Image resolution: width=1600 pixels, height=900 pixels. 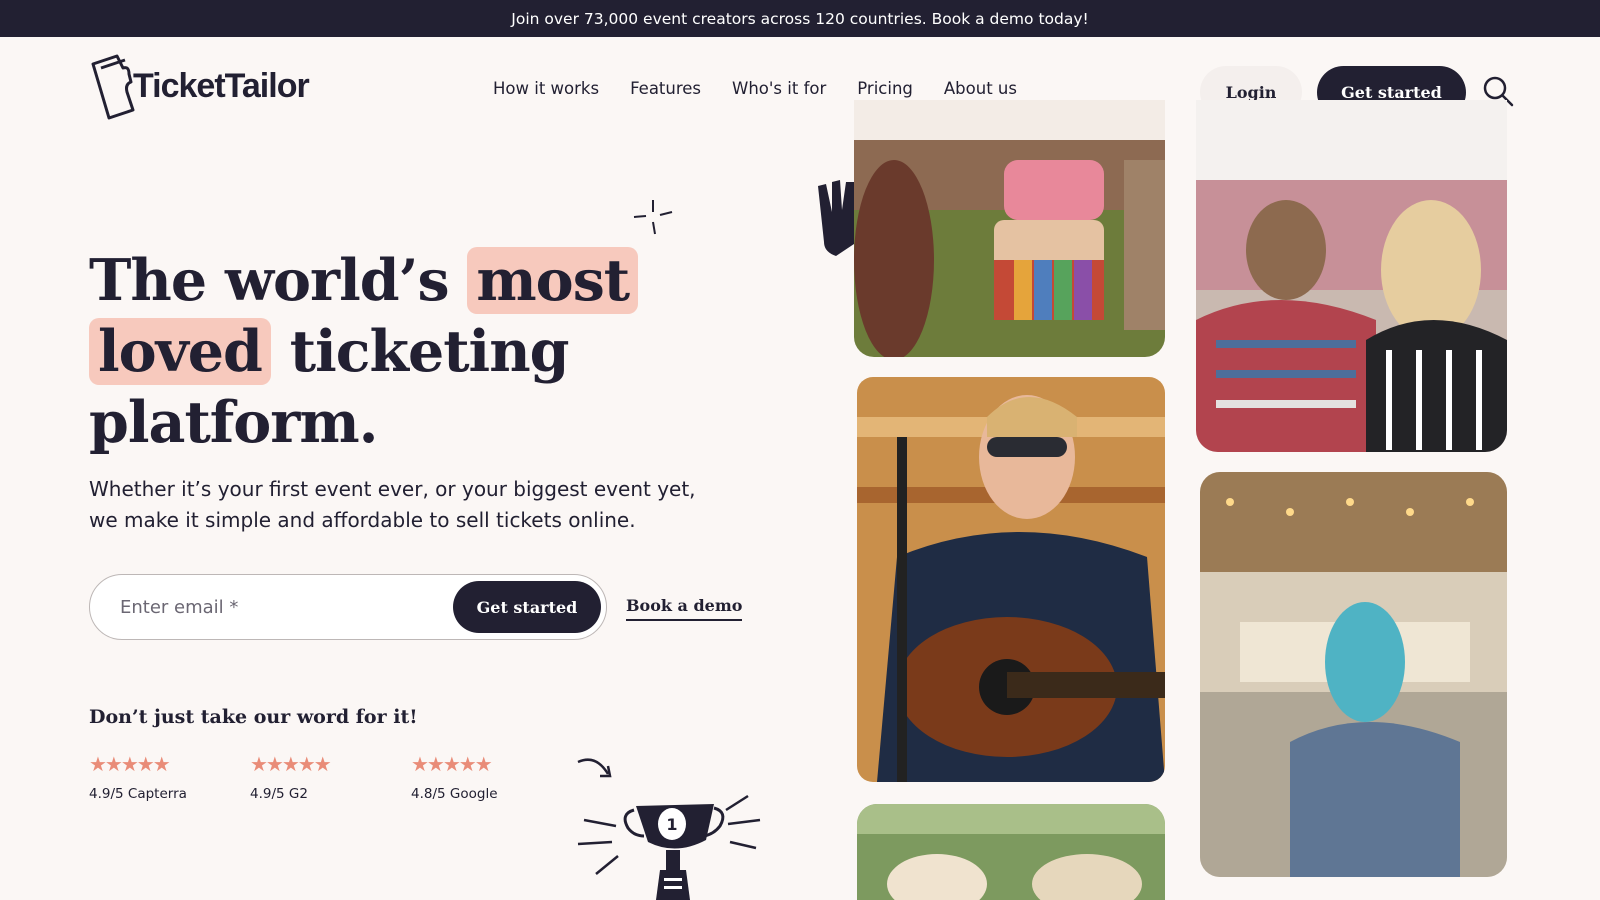 What do you see at coordinates (180, 351) in the screenshot?
I see `hero-title-highlight-loved: loved` at bounding box center [180, 351].